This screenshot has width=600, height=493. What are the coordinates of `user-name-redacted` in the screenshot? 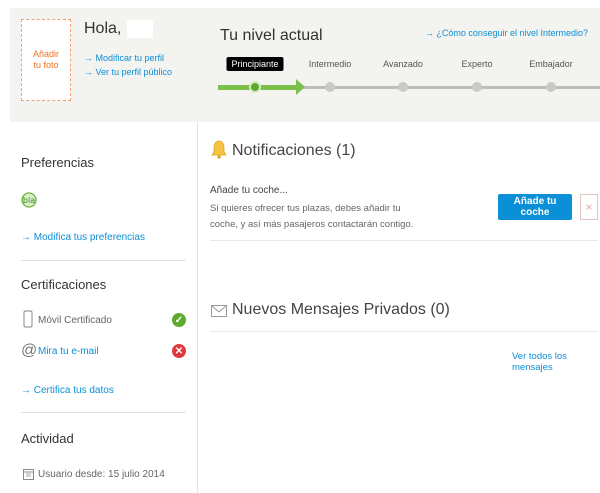 It's located at (140, 29).